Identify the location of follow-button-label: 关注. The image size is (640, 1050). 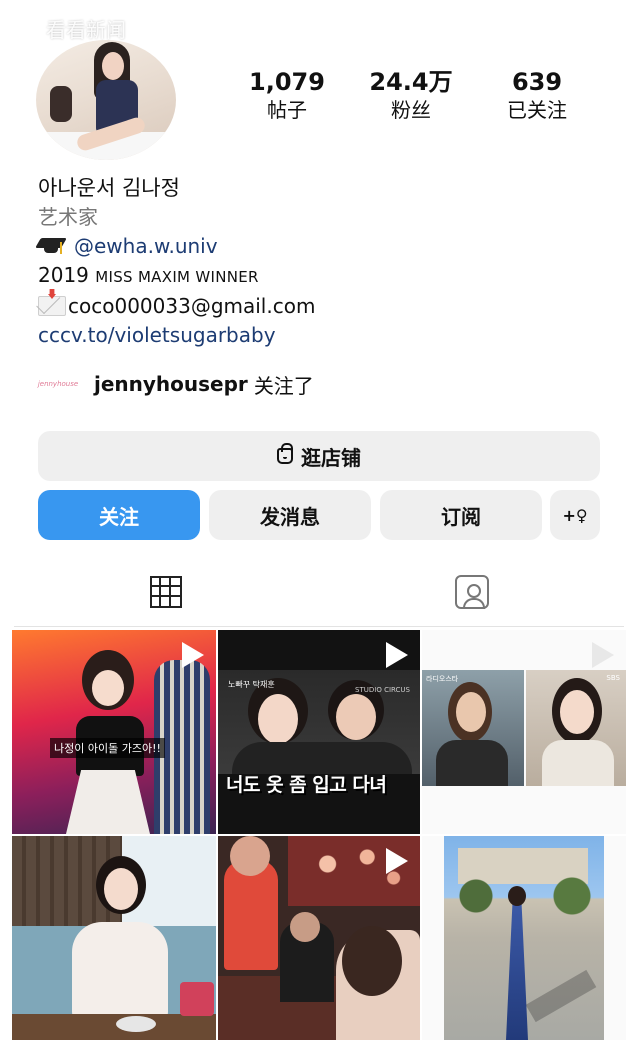
(119, 516).